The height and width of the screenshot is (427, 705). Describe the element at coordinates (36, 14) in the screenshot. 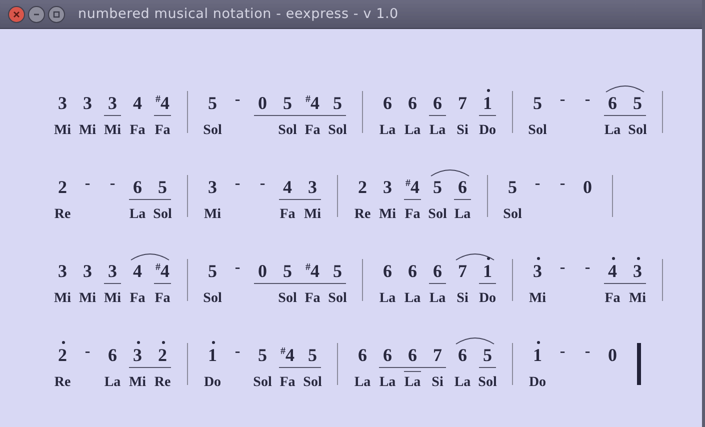

I see `minimize-icon` at that location.